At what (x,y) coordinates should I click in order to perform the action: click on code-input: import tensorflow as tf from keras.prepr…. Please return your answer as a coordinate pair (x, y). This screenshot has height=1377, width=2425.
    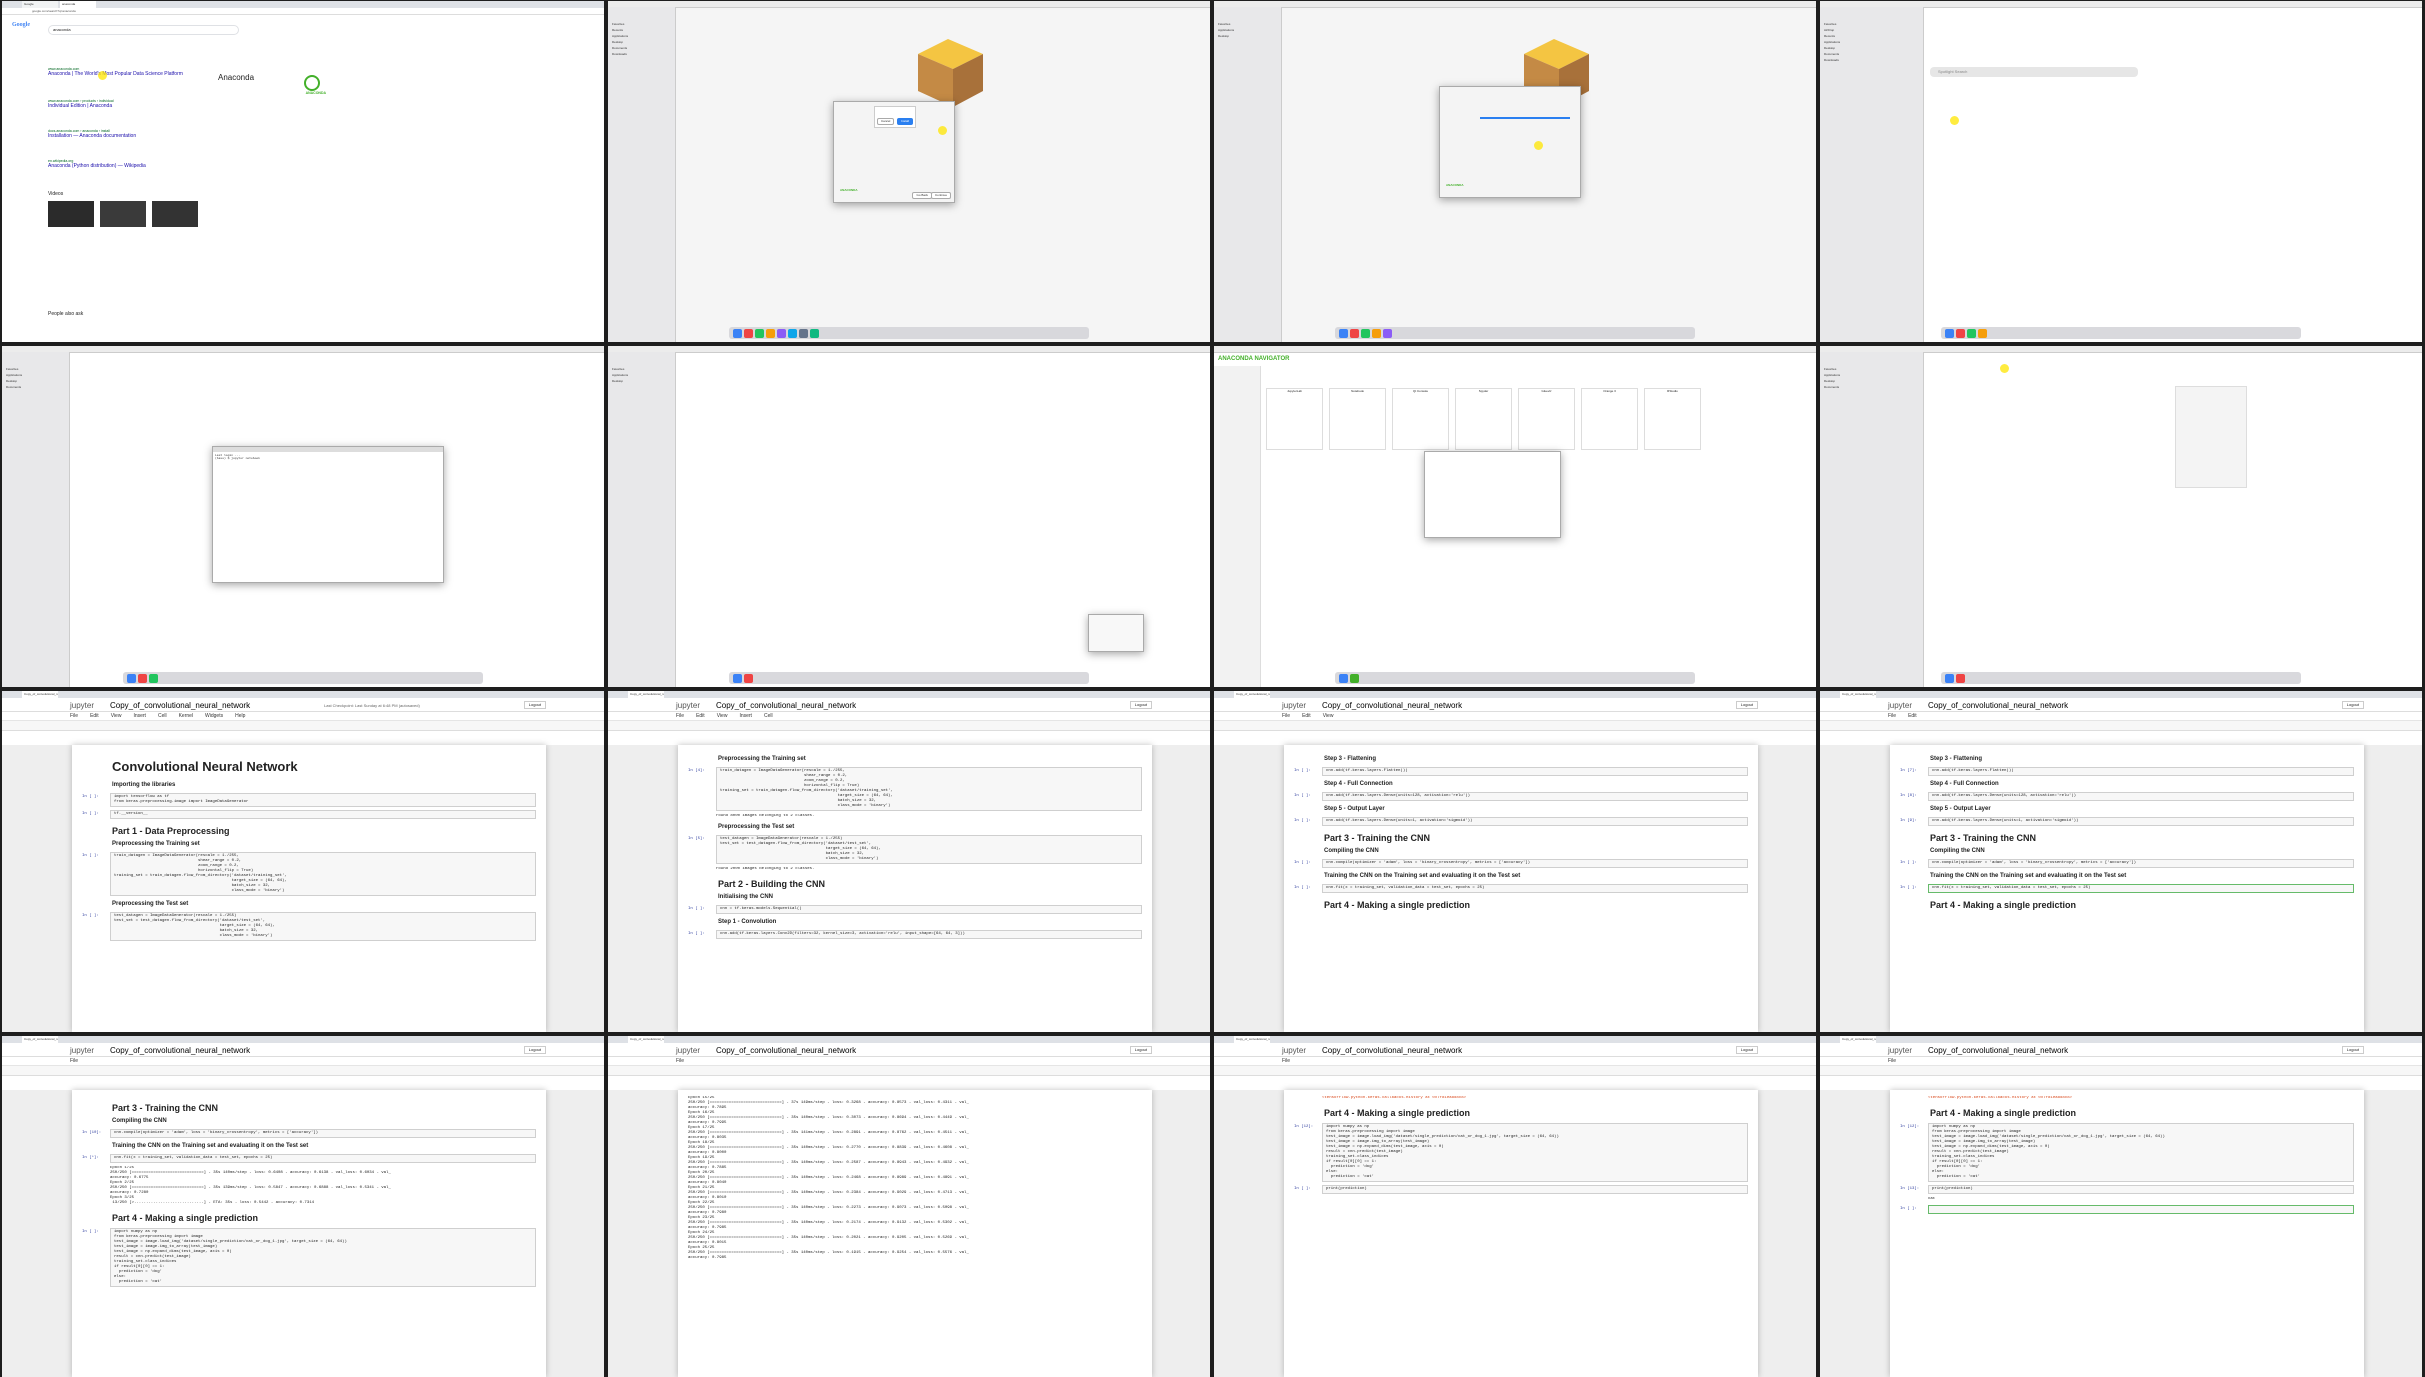
    Looking at the image, I should click on (323, 800).